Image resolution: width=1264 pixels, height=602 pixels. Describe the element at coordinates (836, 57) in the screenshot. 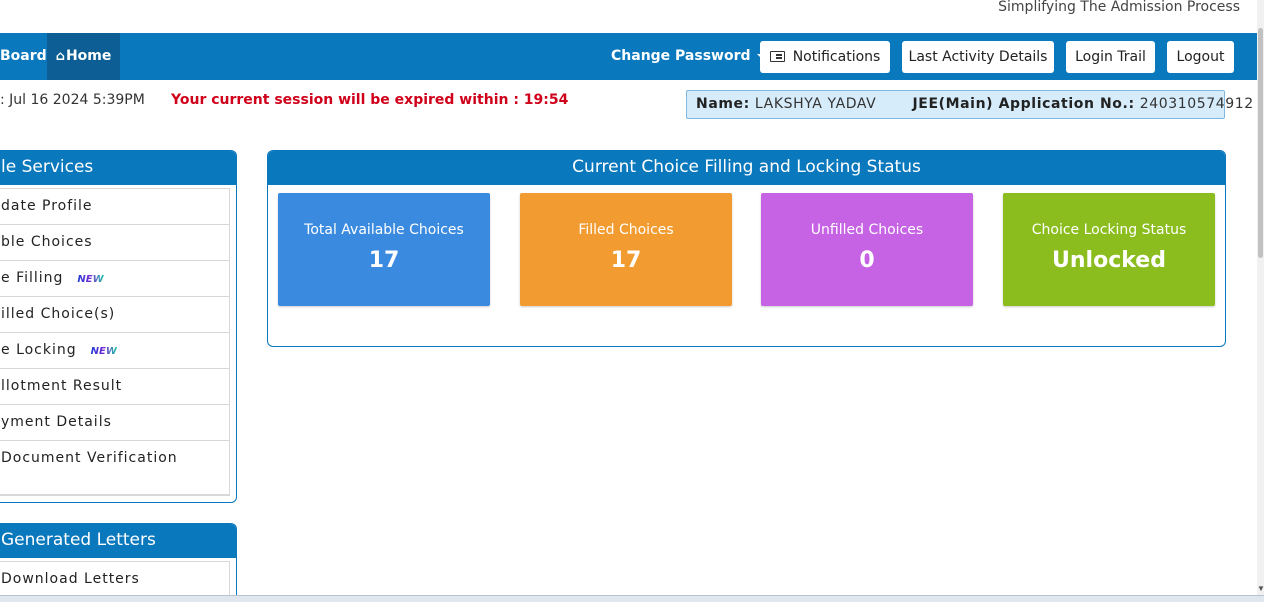

I see `notifications-label: Notifications` at that location.